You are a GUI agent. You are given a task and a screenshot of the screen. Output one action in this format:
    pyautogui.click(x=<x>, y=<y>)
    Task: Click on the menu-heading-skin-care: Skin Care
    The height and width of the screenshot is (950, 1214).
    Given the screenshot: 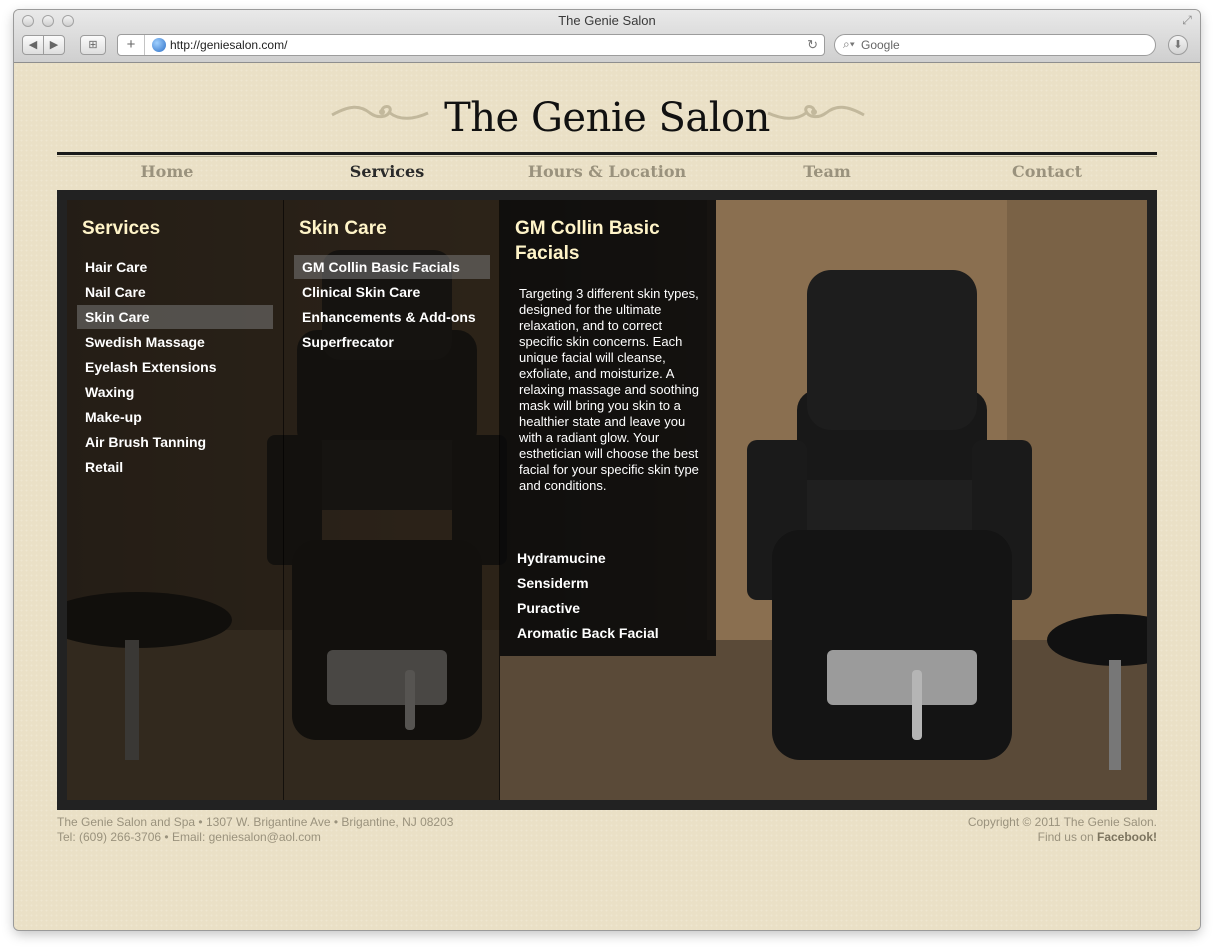 What is the action you would take?
    pyautogui.click(x=343, y=228)
    